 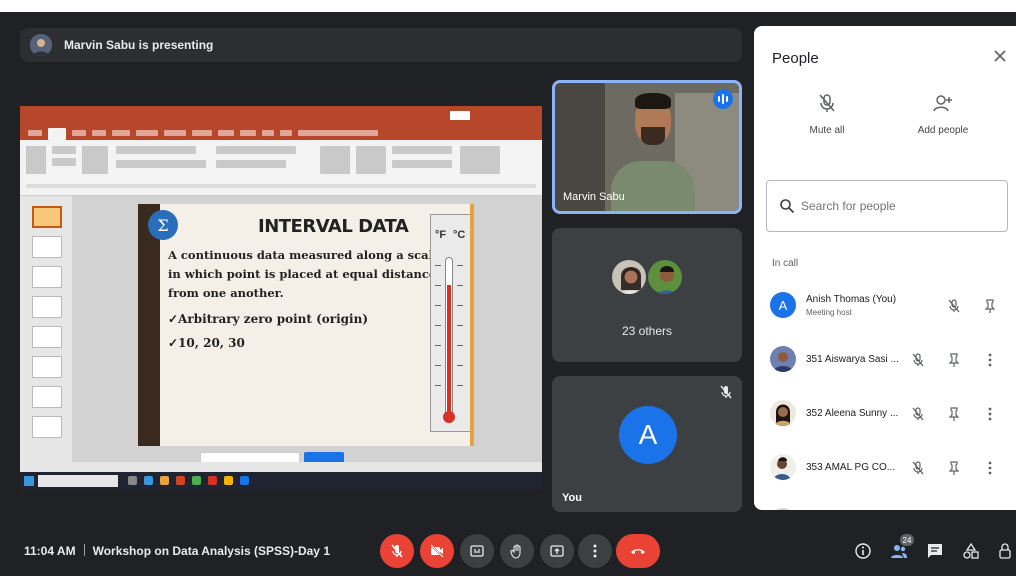 What do you see at coordinates (901, 548) in the screenshot?
I see `people-button: 24` at bounding box center [901, 548].